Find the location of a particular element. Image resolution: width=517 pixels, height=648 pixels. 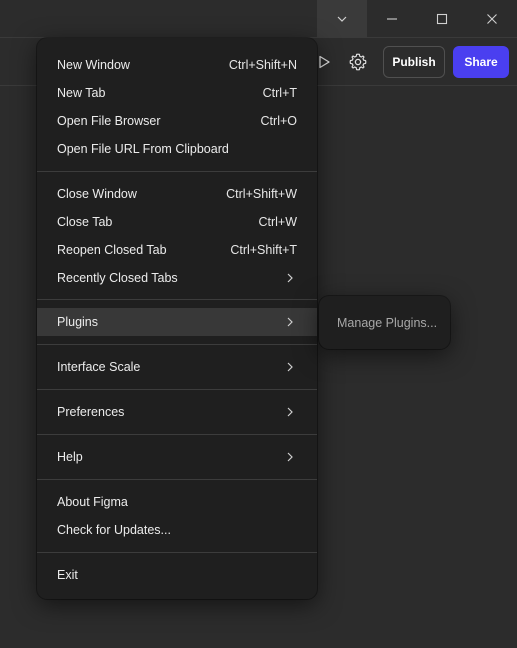

minimize-icon is located at coordinates (392, 19).